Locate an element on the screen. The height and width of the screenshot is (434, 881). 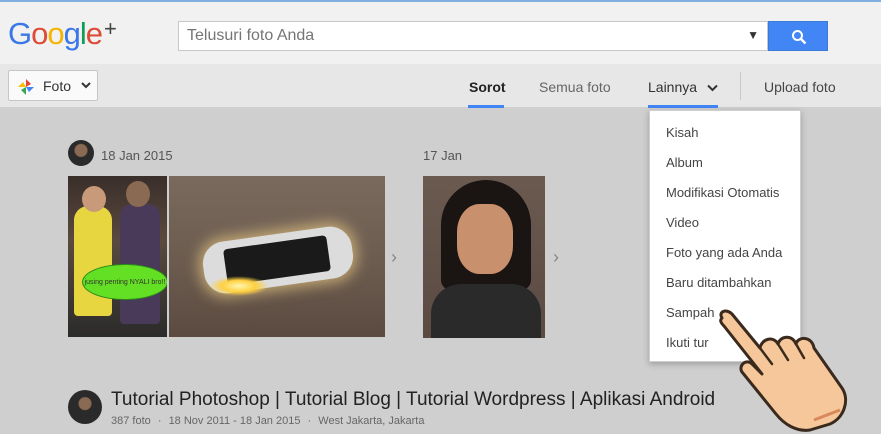
pinwheel-icon is located at coordinates (26, 87).